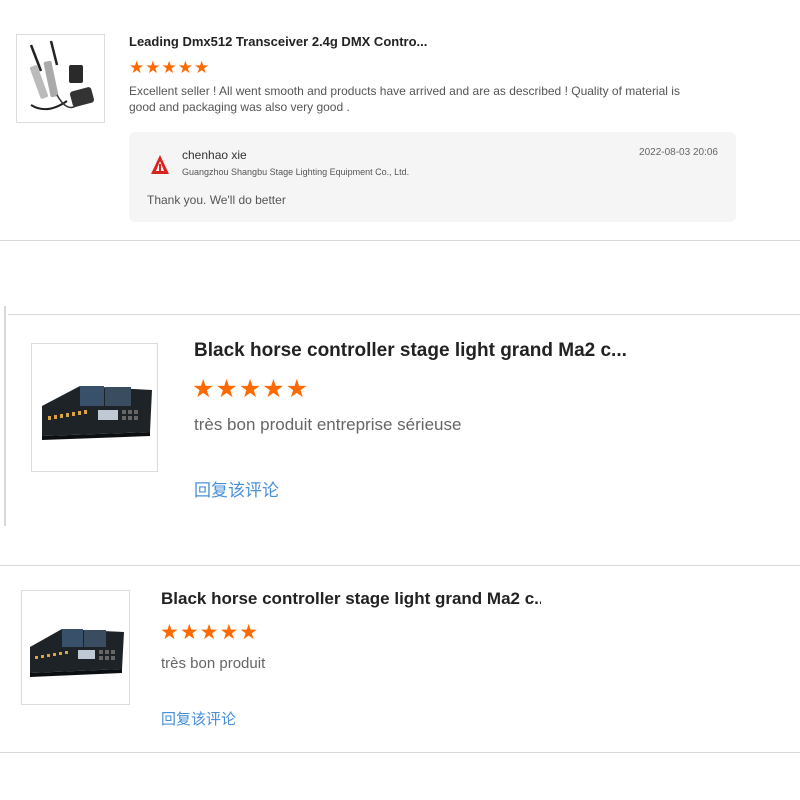  What do you see at coordinates (328, 424) in the screenshot?
I see `review-comment: très bon produit entreprise sérieuse` at bounding box center [328, 424].